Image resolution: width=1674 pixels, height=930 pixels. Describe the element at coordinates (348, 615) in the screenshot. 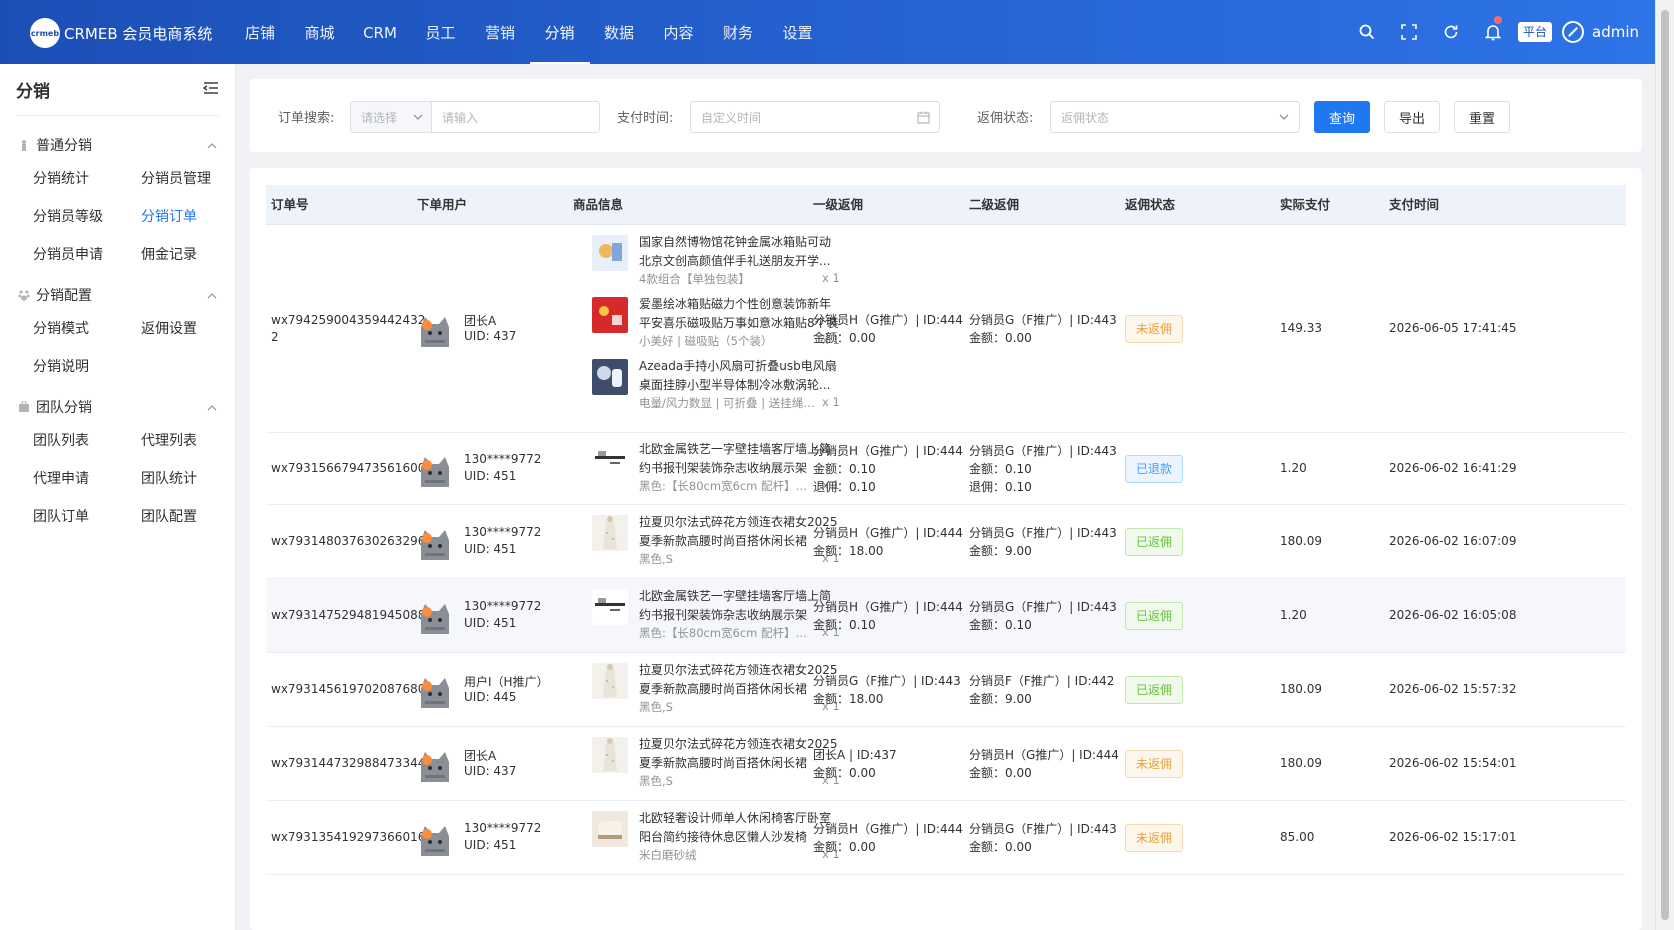

I see `order-number: wx793147529481945088` at that location.